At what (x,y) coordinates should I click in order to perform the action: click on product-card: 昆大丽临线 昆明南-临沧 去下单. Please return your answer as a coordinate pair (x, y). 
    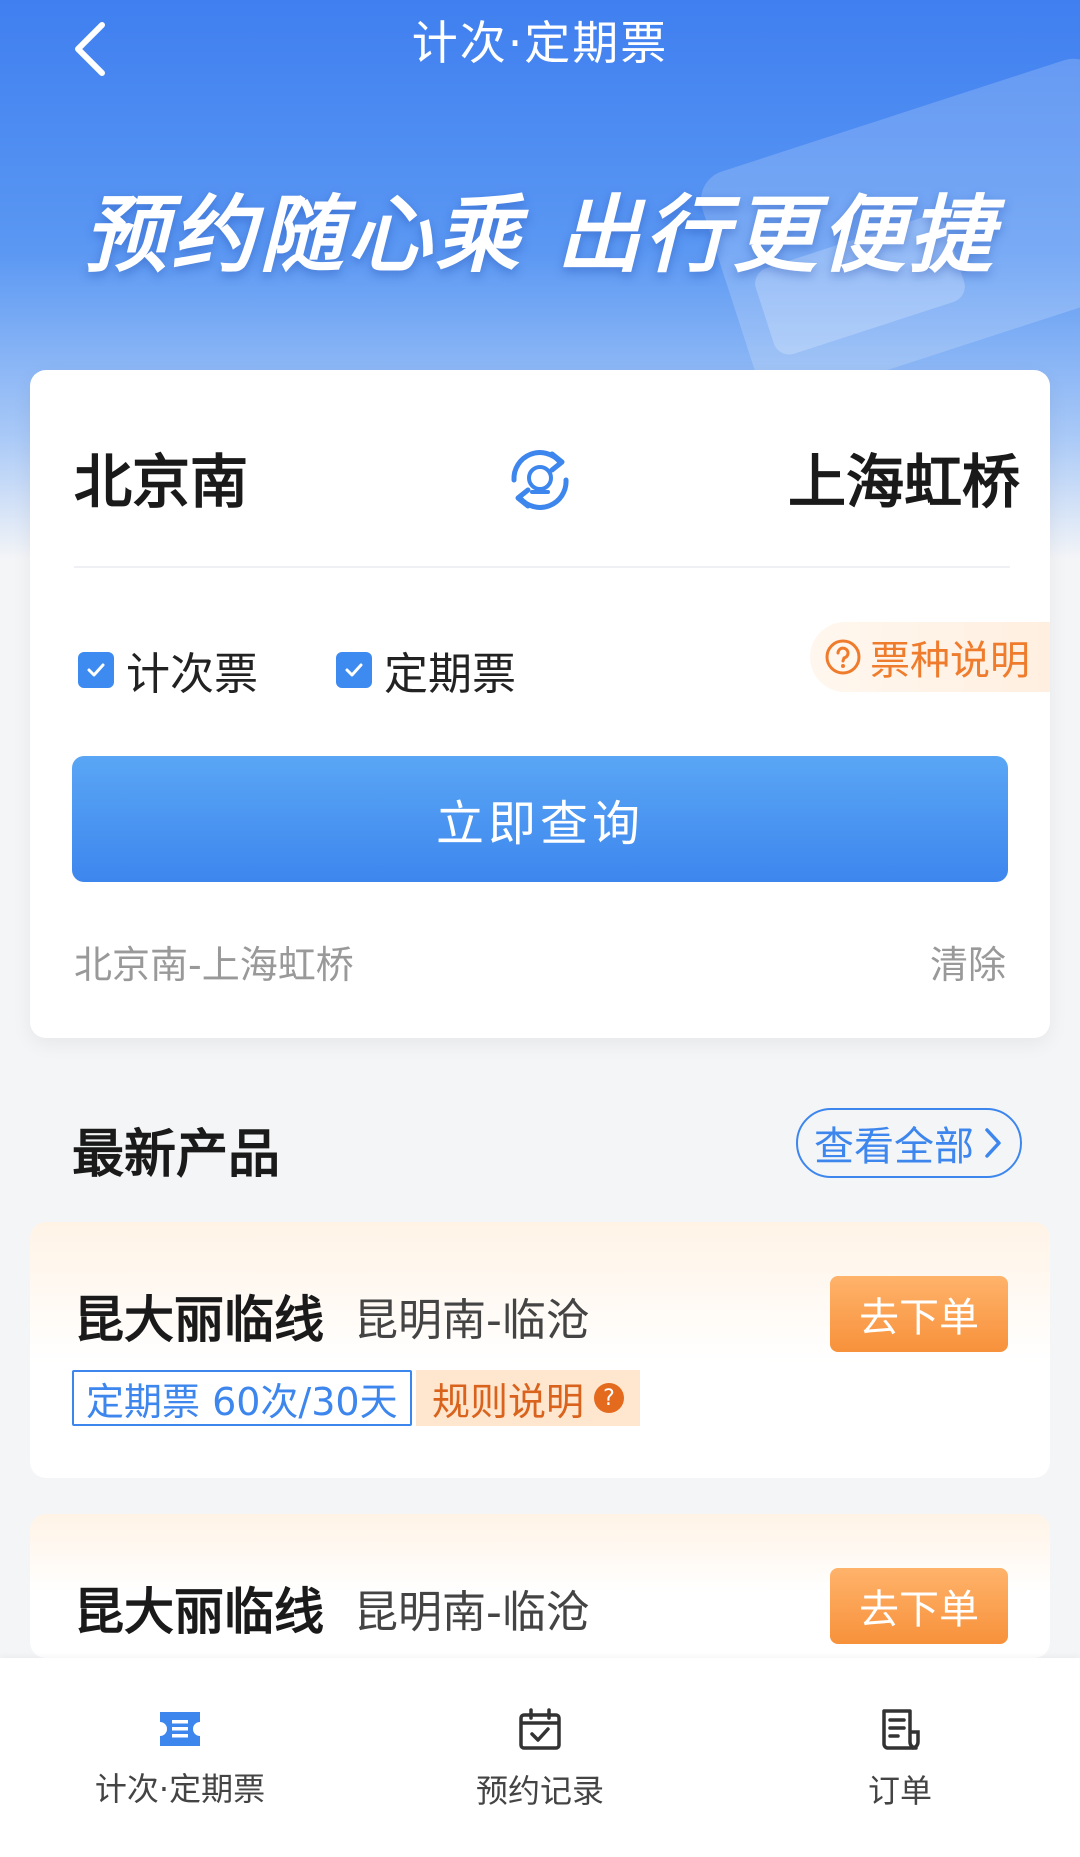
    Looking at the image, I should click on (540, 1586).